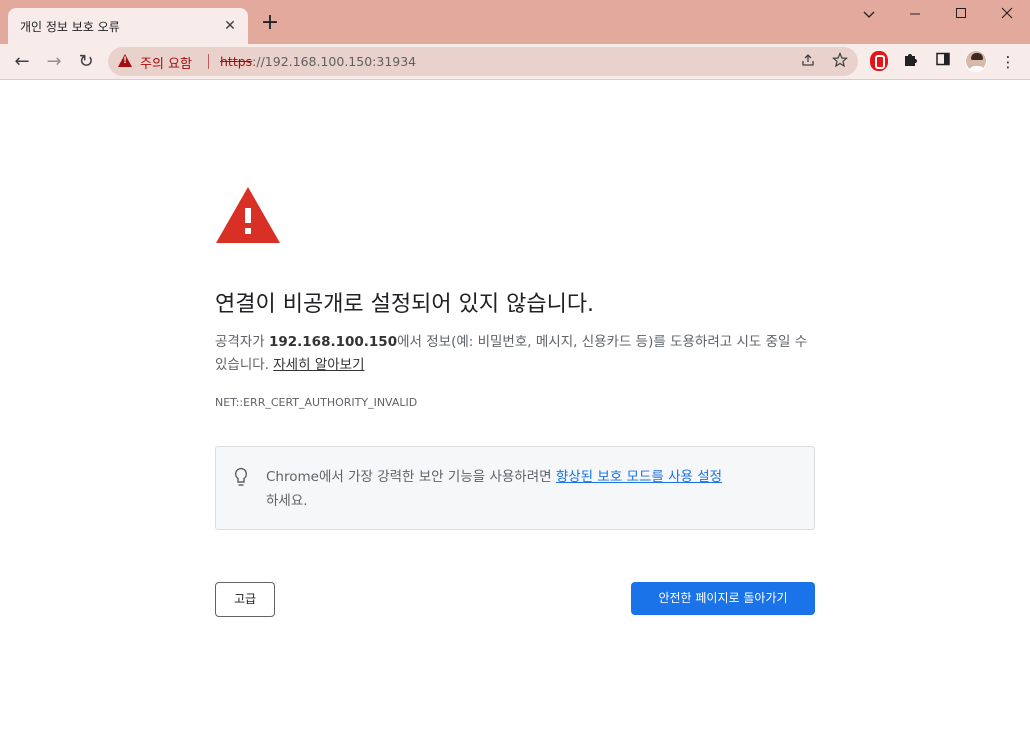 Image resolution: width=1030 pixels, height=735 pixels. What do you see at coordinates (316, 402) in the screenshot?
I see `error-code: NET::ERR_CERT_AUTHORITY_INVALID` at bounding box center [316, 402].